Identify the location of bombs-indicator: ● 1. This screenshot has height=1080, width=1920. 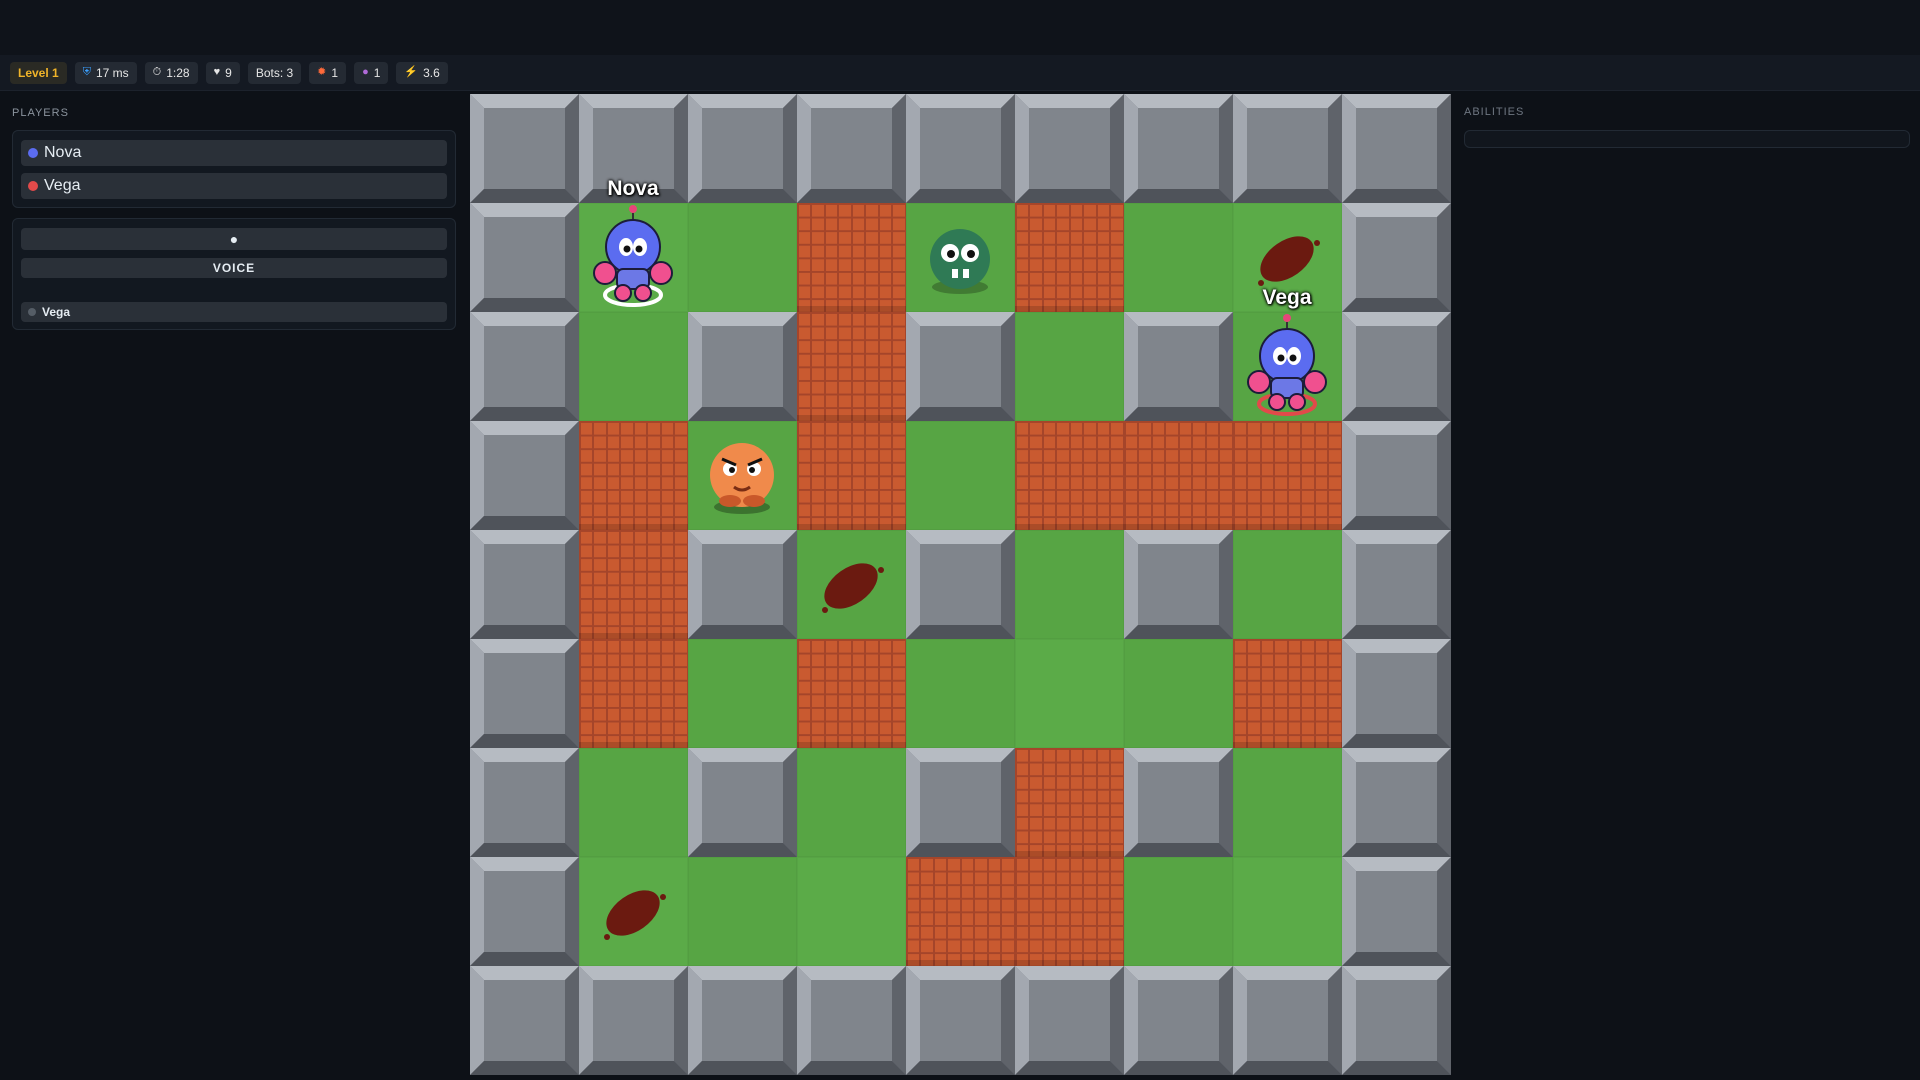
(371, 72).